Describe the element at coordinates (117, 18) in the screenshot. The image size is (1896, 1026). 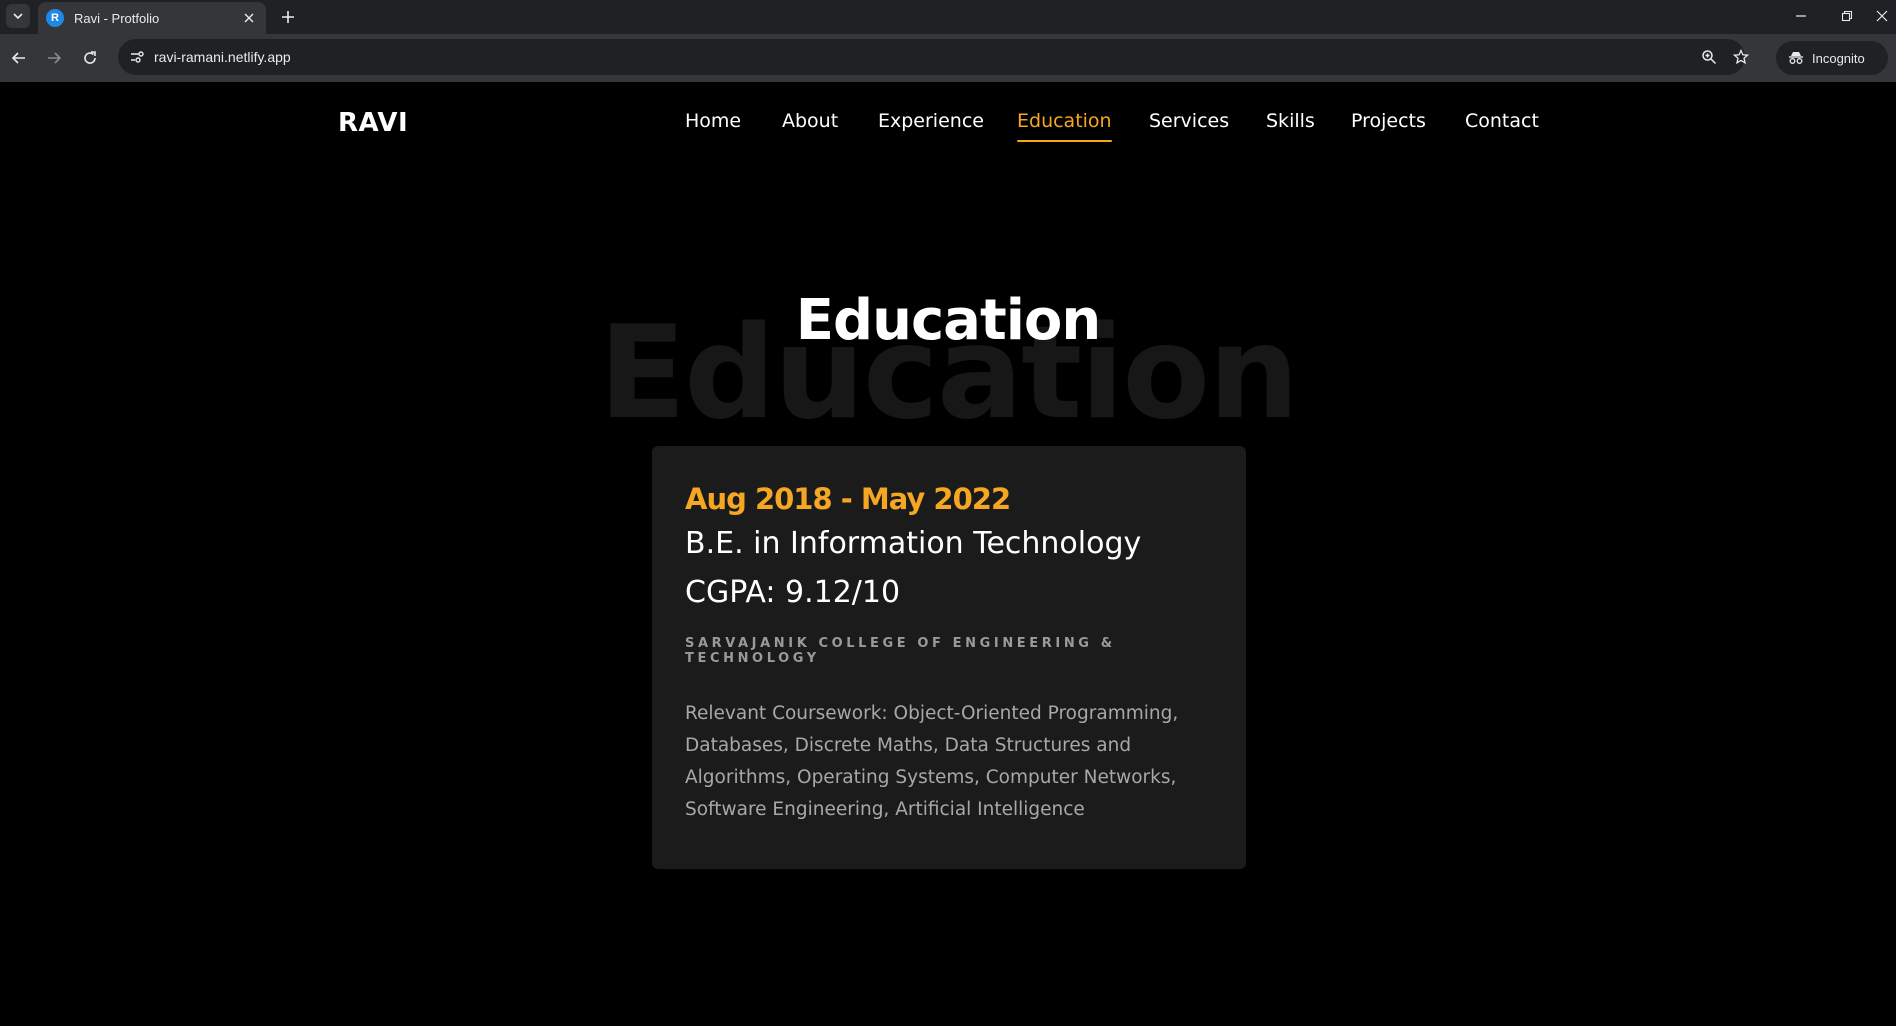
I see `tab-title: Ravi - Protfolio` at that location.